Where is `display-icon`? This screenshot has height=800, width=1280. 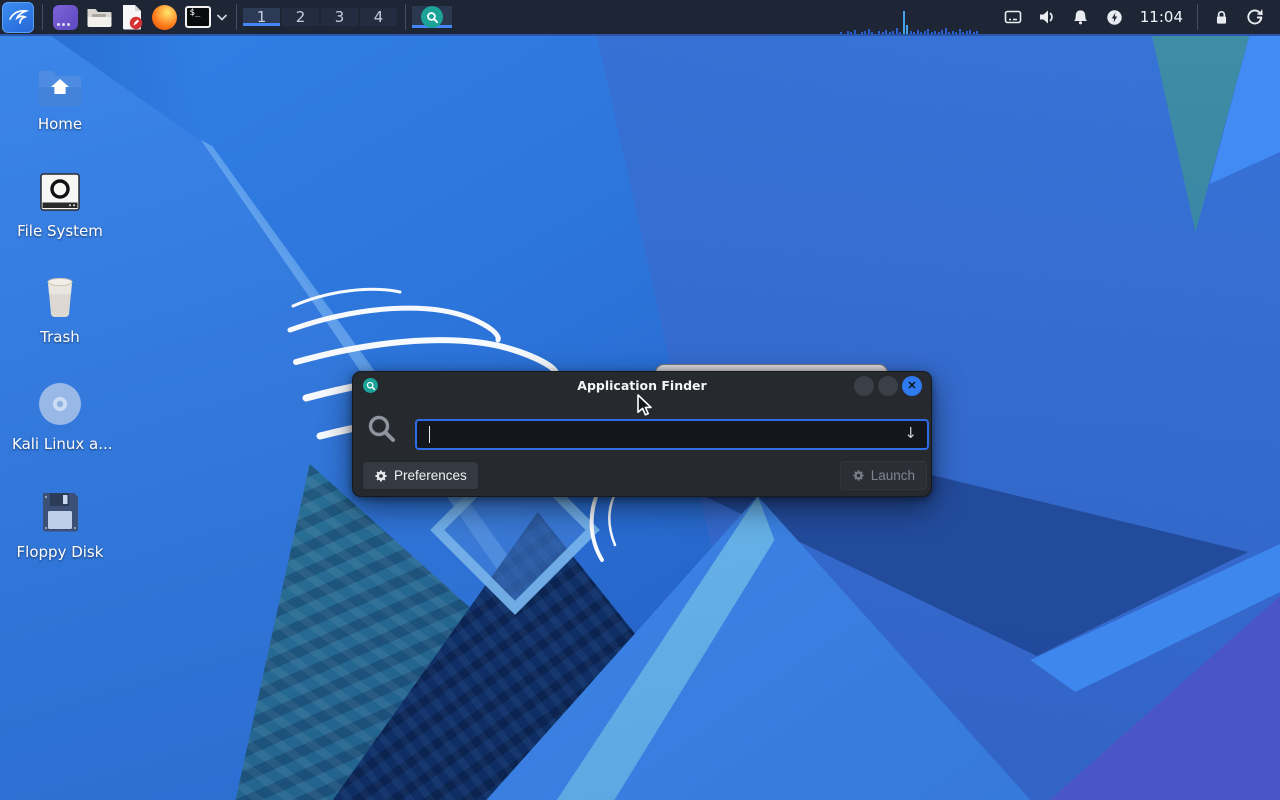
display-icon is located at coordinates (1013, 17).